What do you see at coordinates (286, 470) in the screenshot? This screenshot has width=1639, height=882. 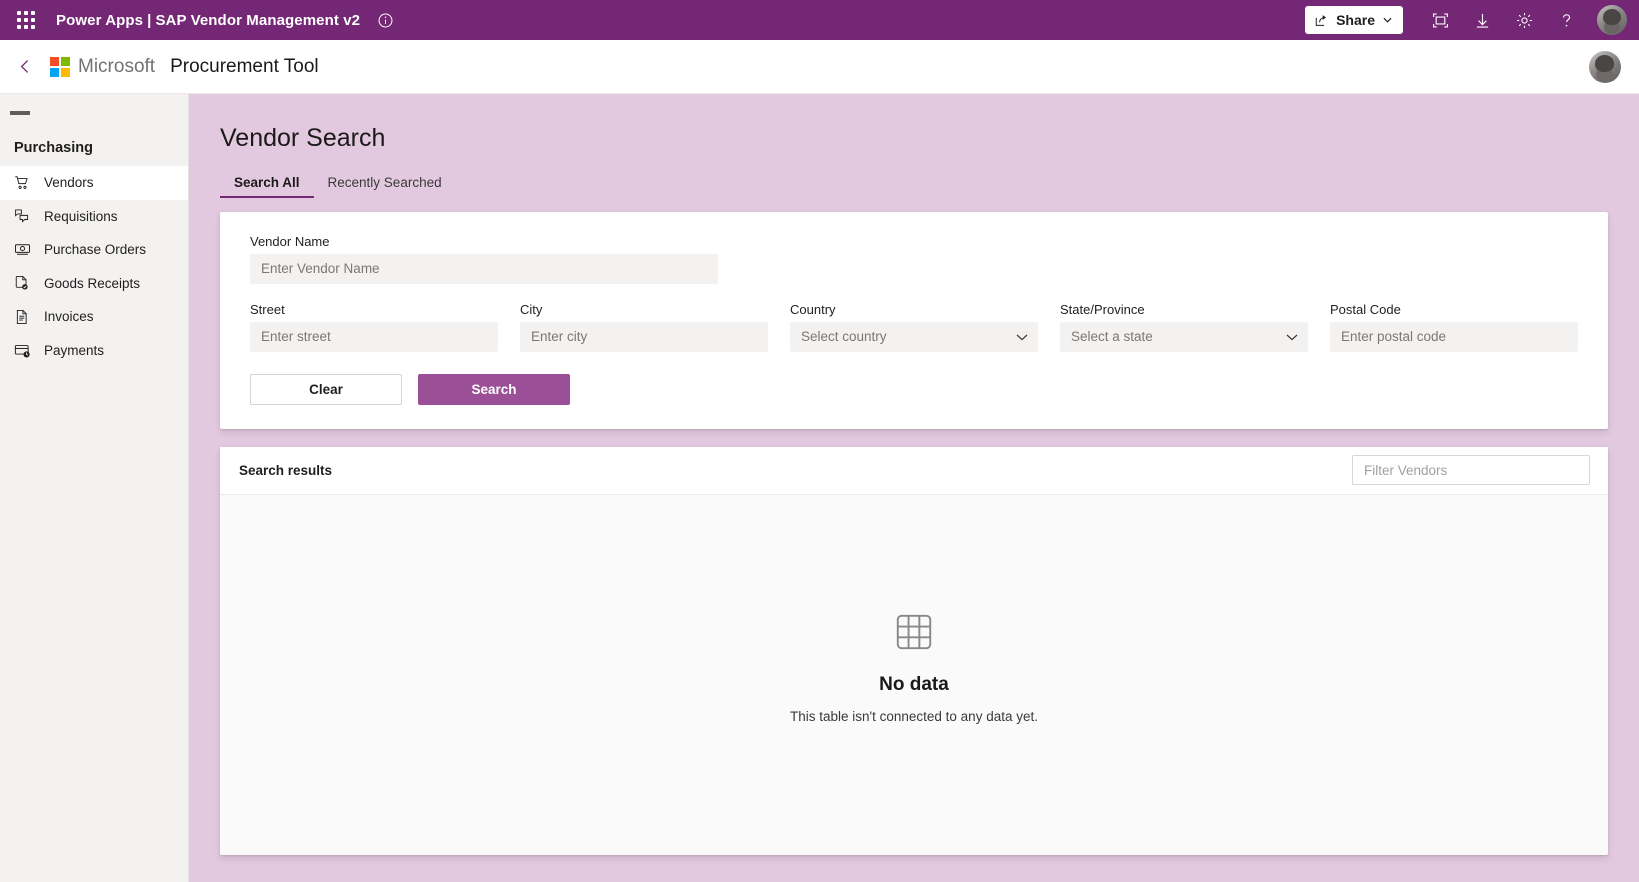 I see `search-results-title: Search results` at bounding box center [286, 470].